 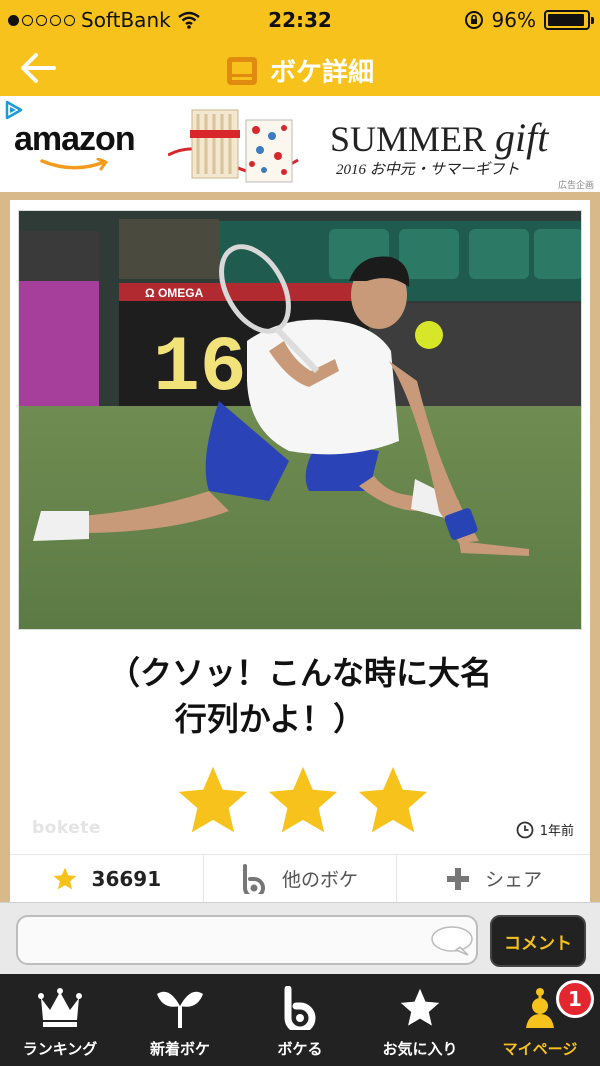 What do you see at coordinates (420, 1049) in the screenshot?
I see `tab-label: お気に入り` at bounding box center [420, 1049].